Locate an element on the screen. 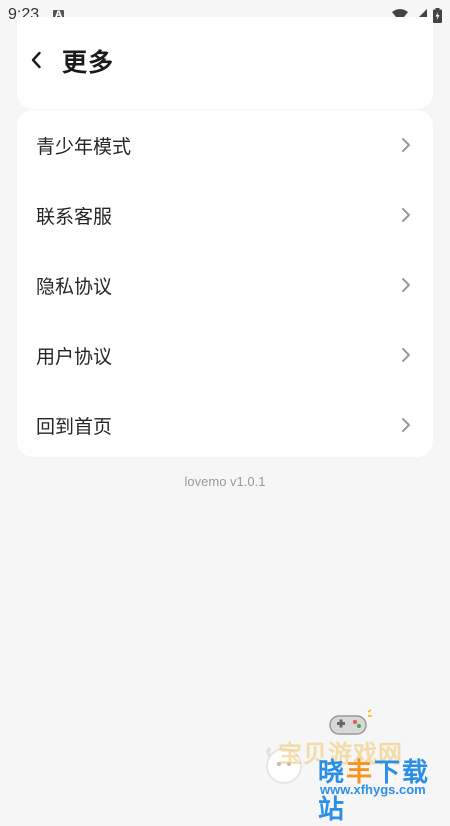 This screenshot has width=450, height=826. menu-item-label: 用户协议 is located at coordinates (74, 356).